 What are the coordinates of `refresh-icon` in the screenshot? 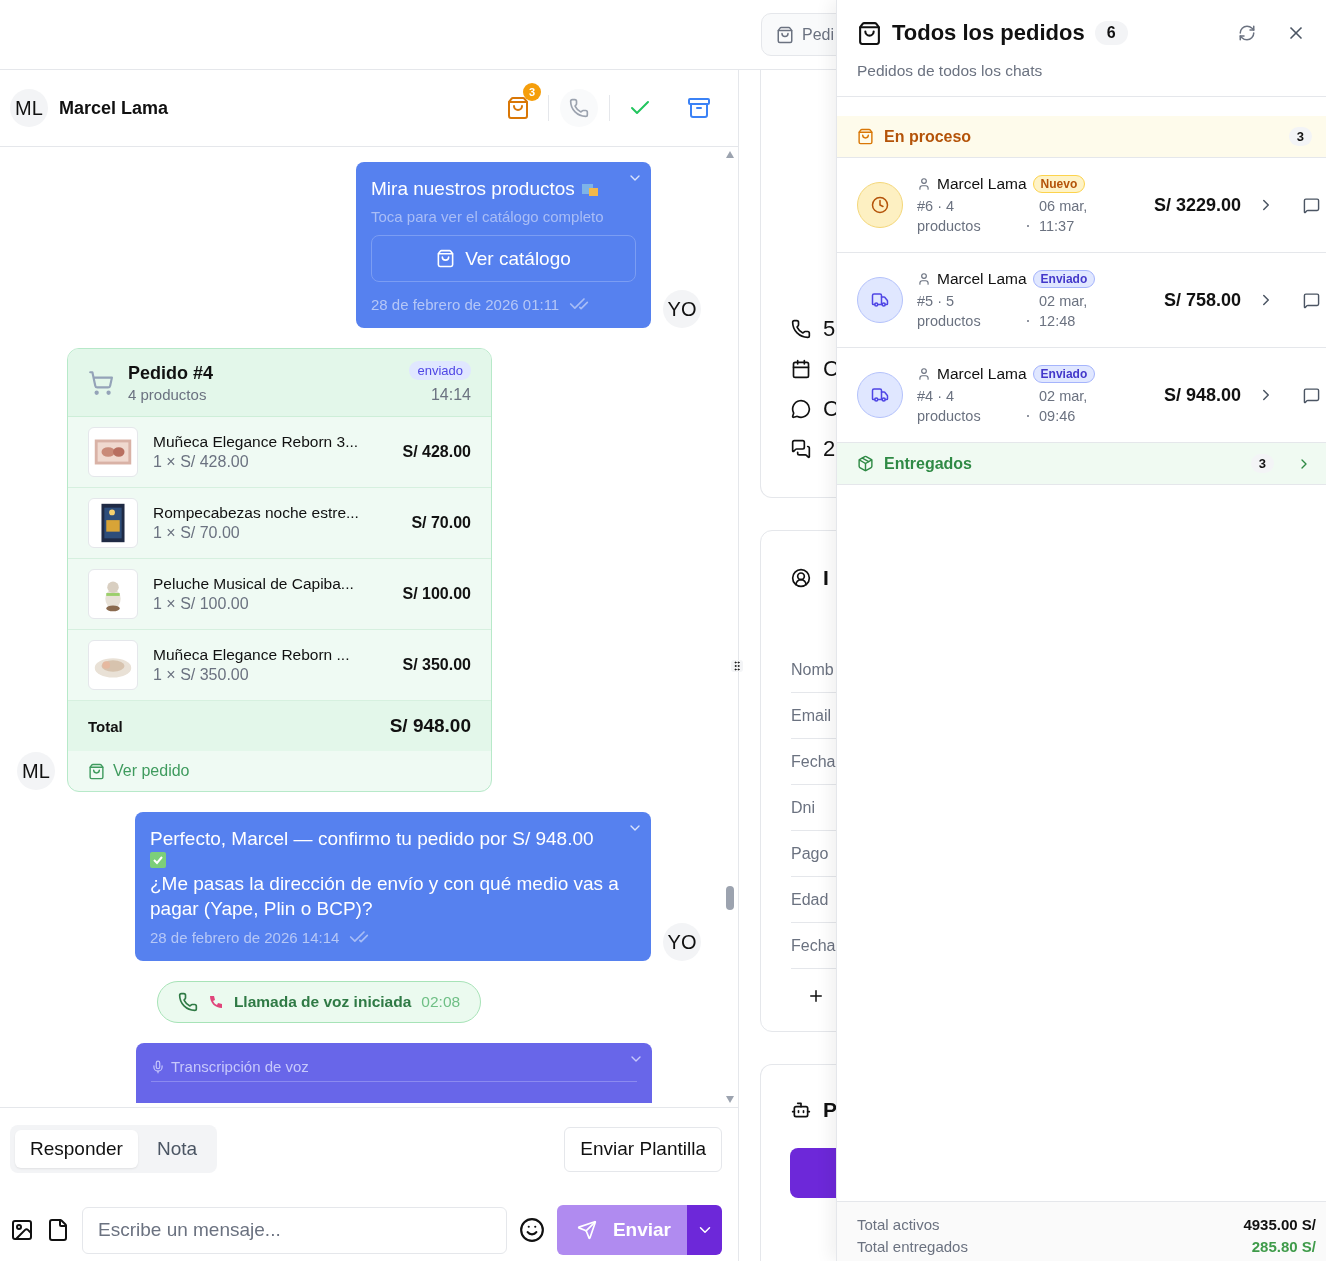 It's located at (1247, 33).